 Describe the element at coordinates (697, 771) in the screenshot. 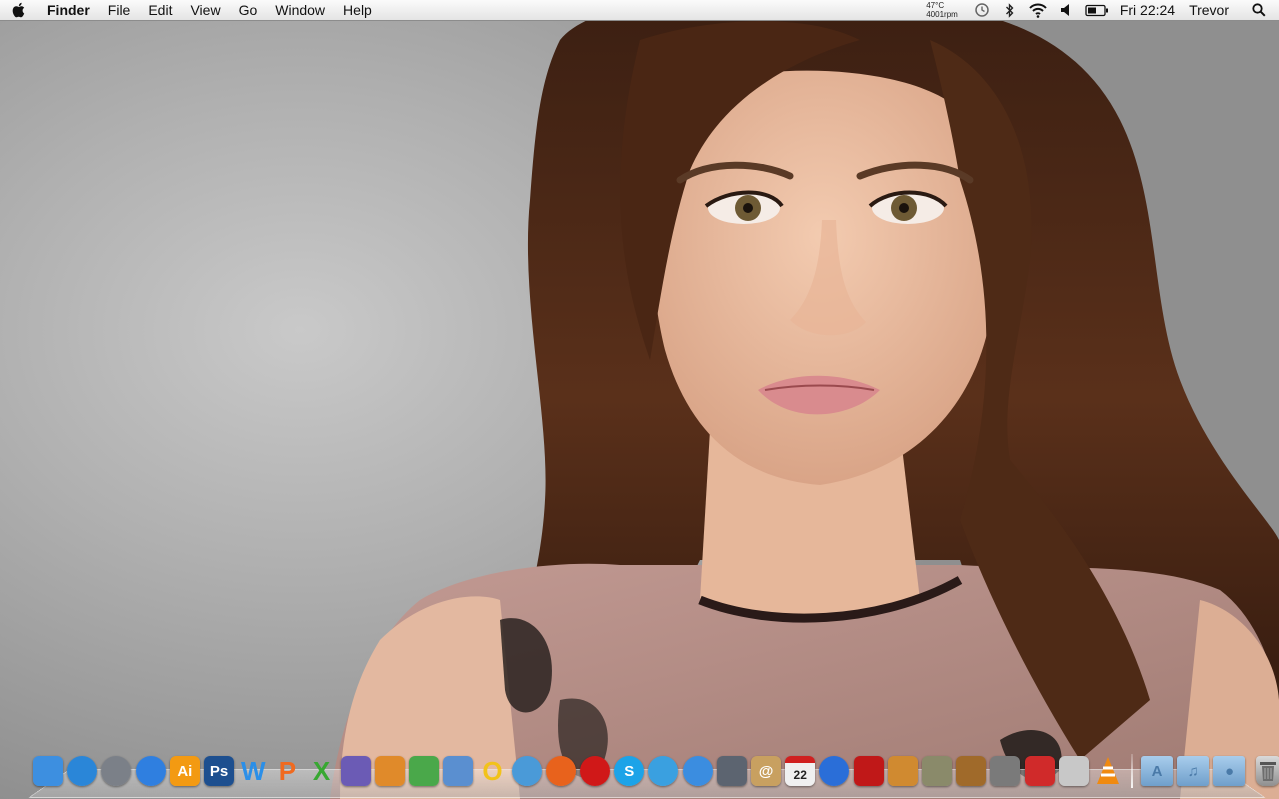

I see `chat-bubble-icon` at that location.